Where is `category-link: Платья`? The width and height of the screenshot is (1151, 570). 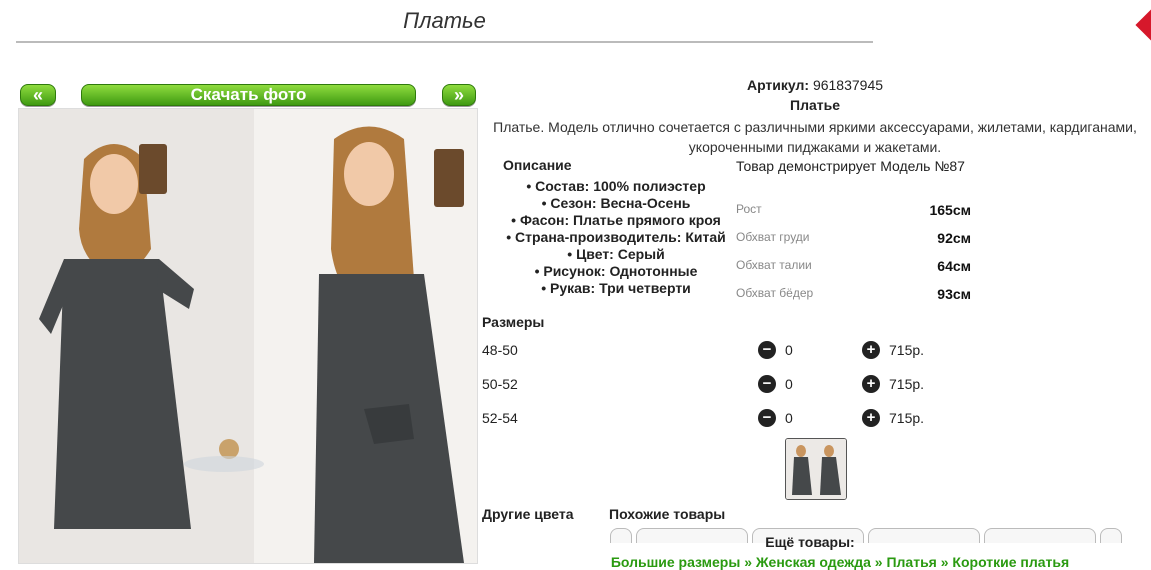
category-link: Платья is located at coordinates (911, 562).